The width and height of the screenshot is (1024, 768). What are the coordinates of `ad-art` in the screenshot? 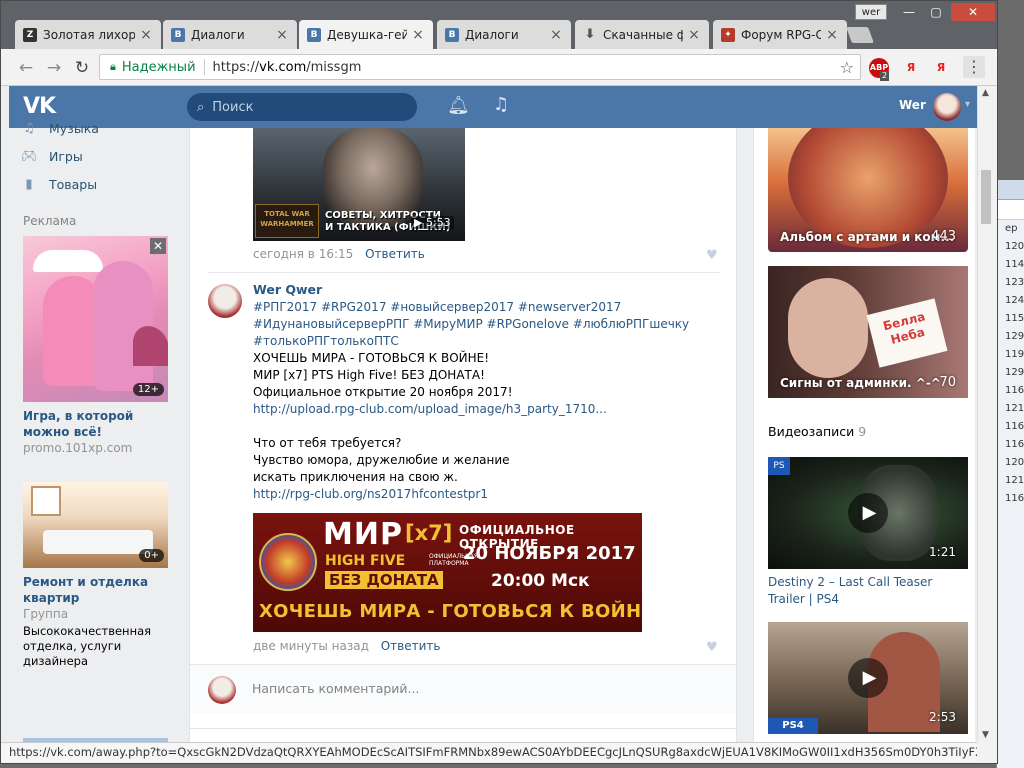 It's located at (68, 261).